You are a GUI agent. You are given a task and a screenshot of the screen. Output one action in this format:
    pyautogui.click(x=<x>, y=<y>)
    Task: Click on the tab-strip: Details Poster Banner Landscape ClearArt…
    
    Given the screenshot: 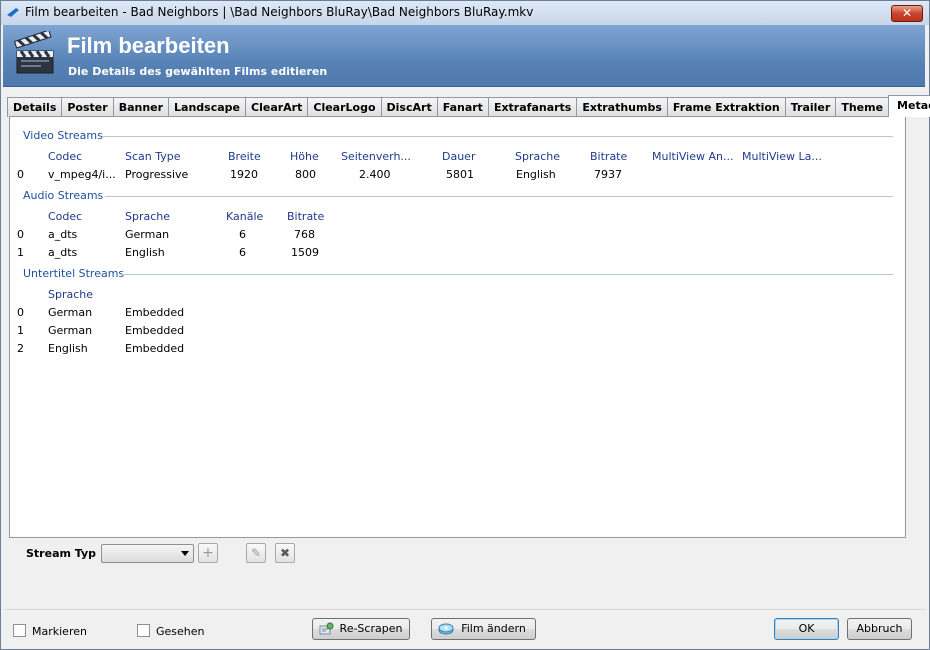 What is the action you would take?
    pyautogui.click(x=468, y=106)
    